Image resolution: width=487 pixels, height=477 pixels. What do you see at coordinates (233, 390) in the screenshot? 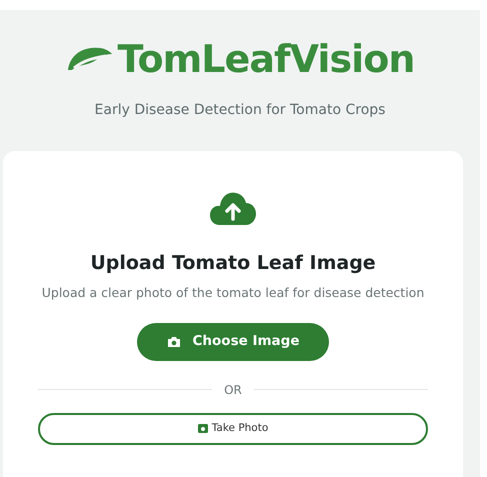
I see `divider-label: OR` at bounding box center [233, 390].